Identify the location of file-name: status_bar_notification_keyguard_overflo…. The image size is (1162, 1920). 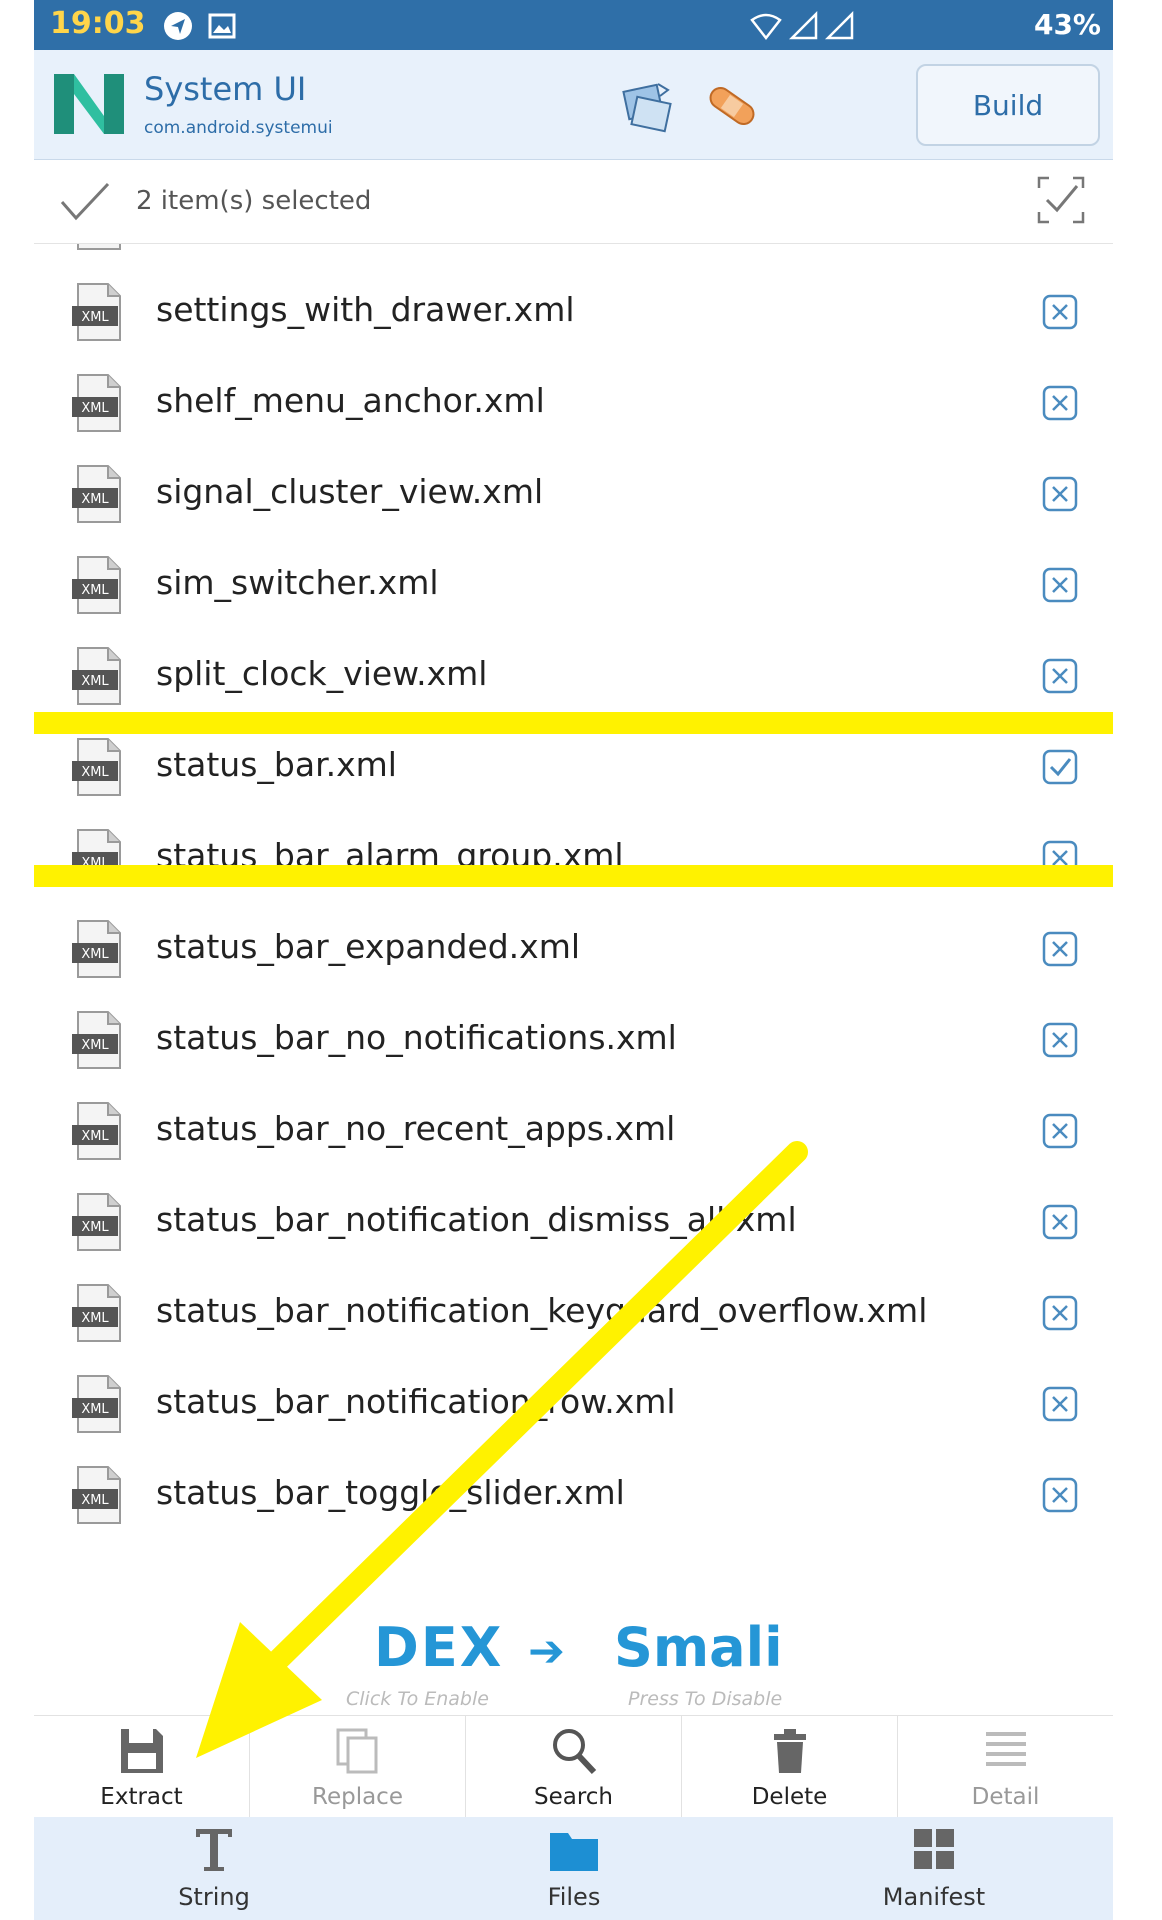
(542, 1310).